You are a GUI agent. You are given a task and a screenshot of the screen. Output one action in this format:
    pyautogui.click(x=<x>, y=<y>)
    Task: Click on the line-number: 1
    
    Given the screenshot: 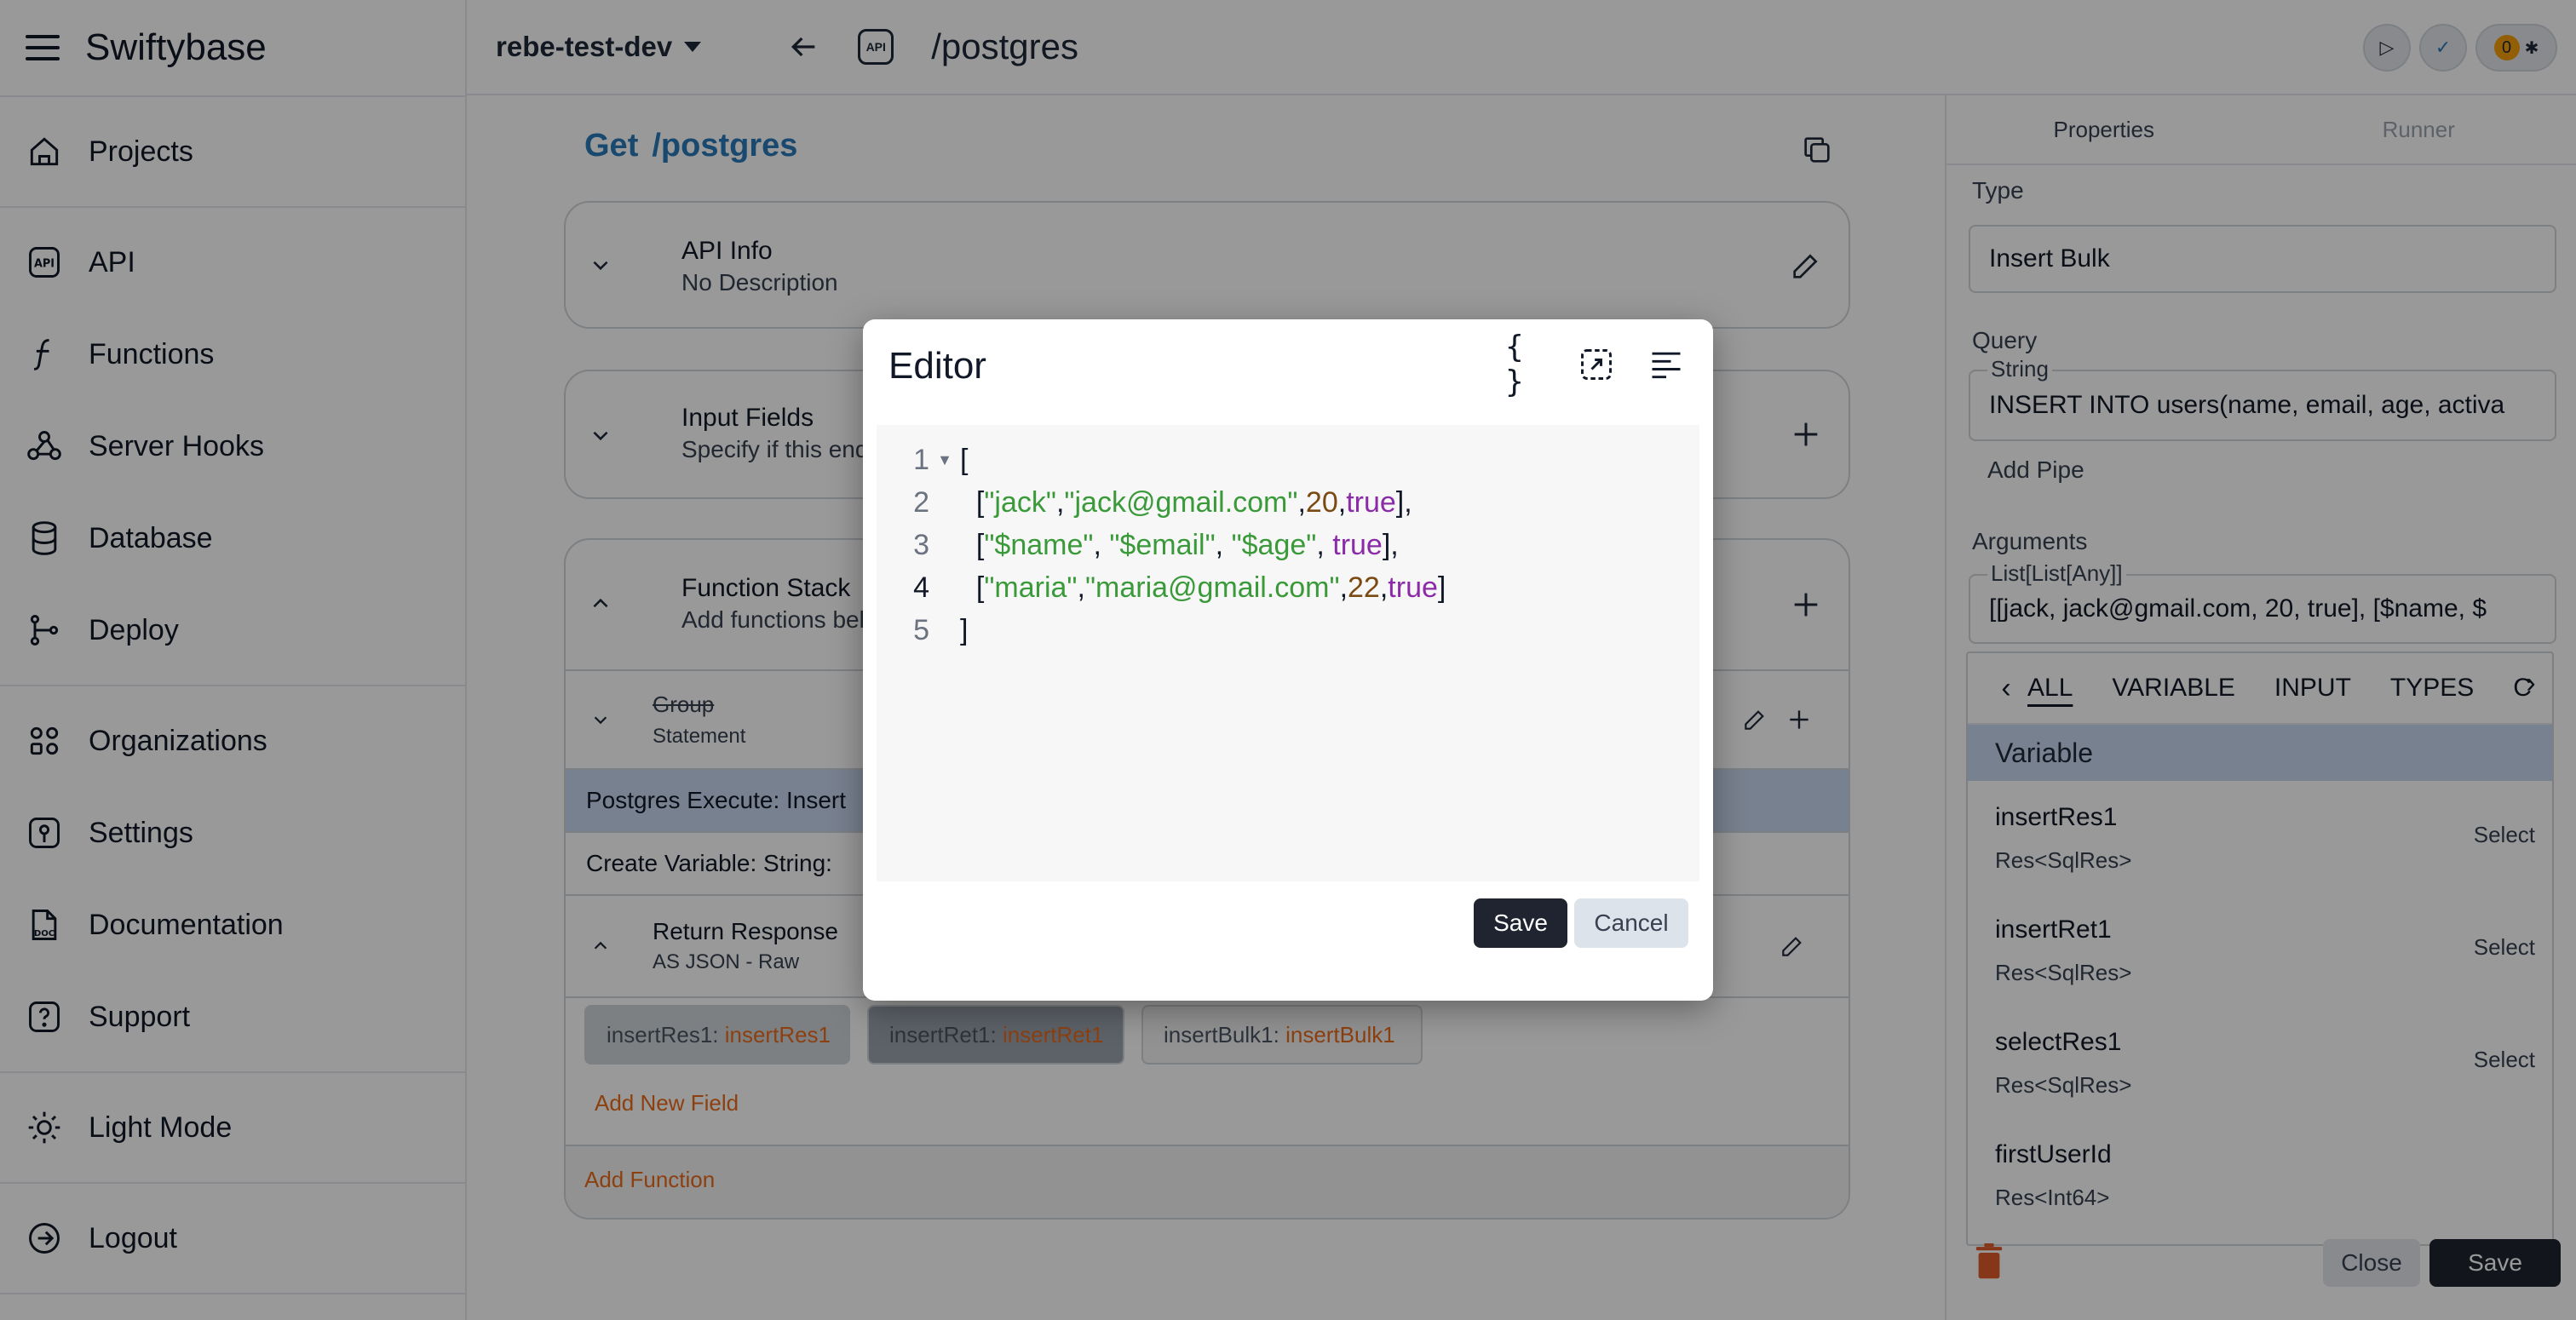 What is the action you would take?
    pyautogui.click(x=921, y=459)
    